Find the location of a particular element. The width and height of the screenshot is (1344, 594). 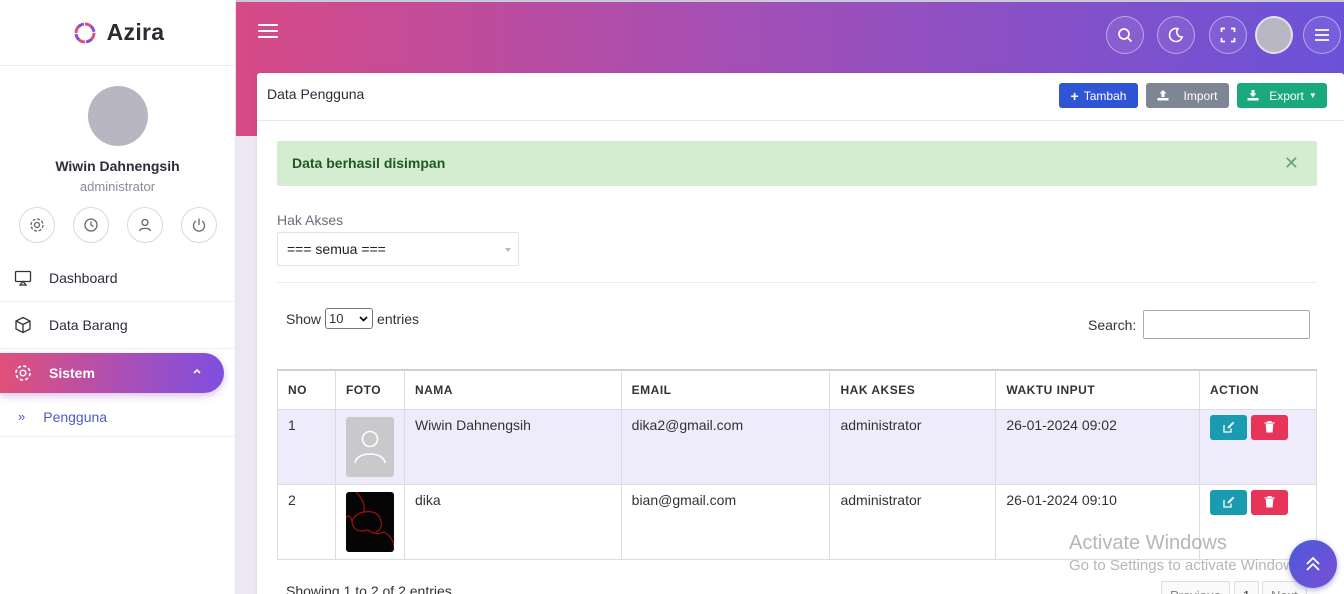

monitor-icon is located at coordinates (23, 278).